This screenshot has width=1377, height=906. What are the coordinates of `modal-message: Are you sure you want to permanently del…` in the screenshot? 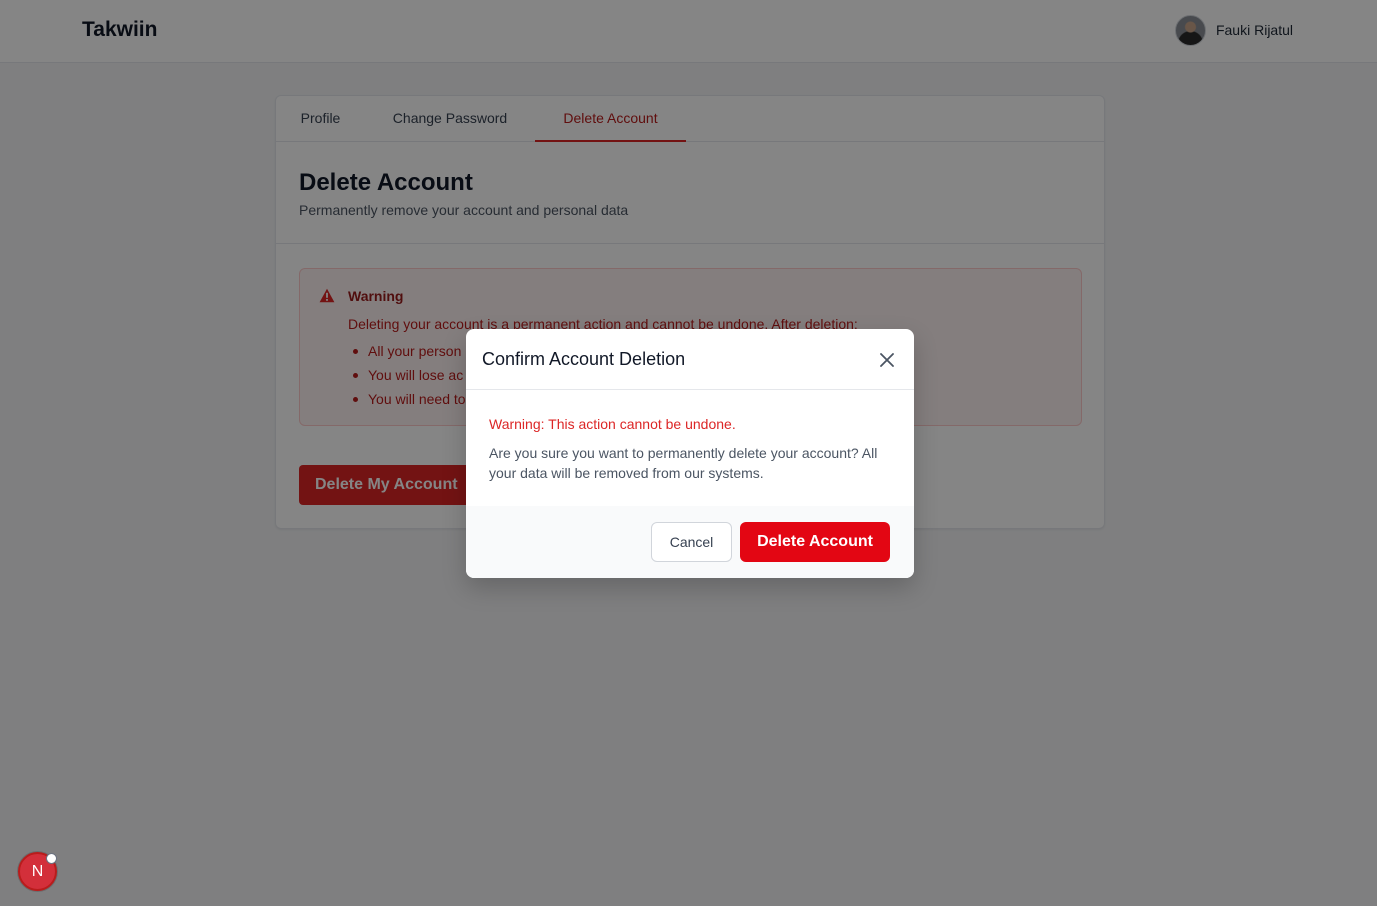 It's located at (683, 463).